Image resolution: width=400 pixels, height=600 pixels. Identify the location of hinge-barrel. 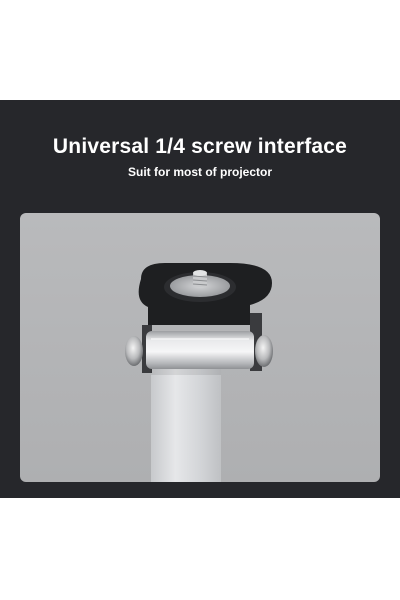
(200, 350).